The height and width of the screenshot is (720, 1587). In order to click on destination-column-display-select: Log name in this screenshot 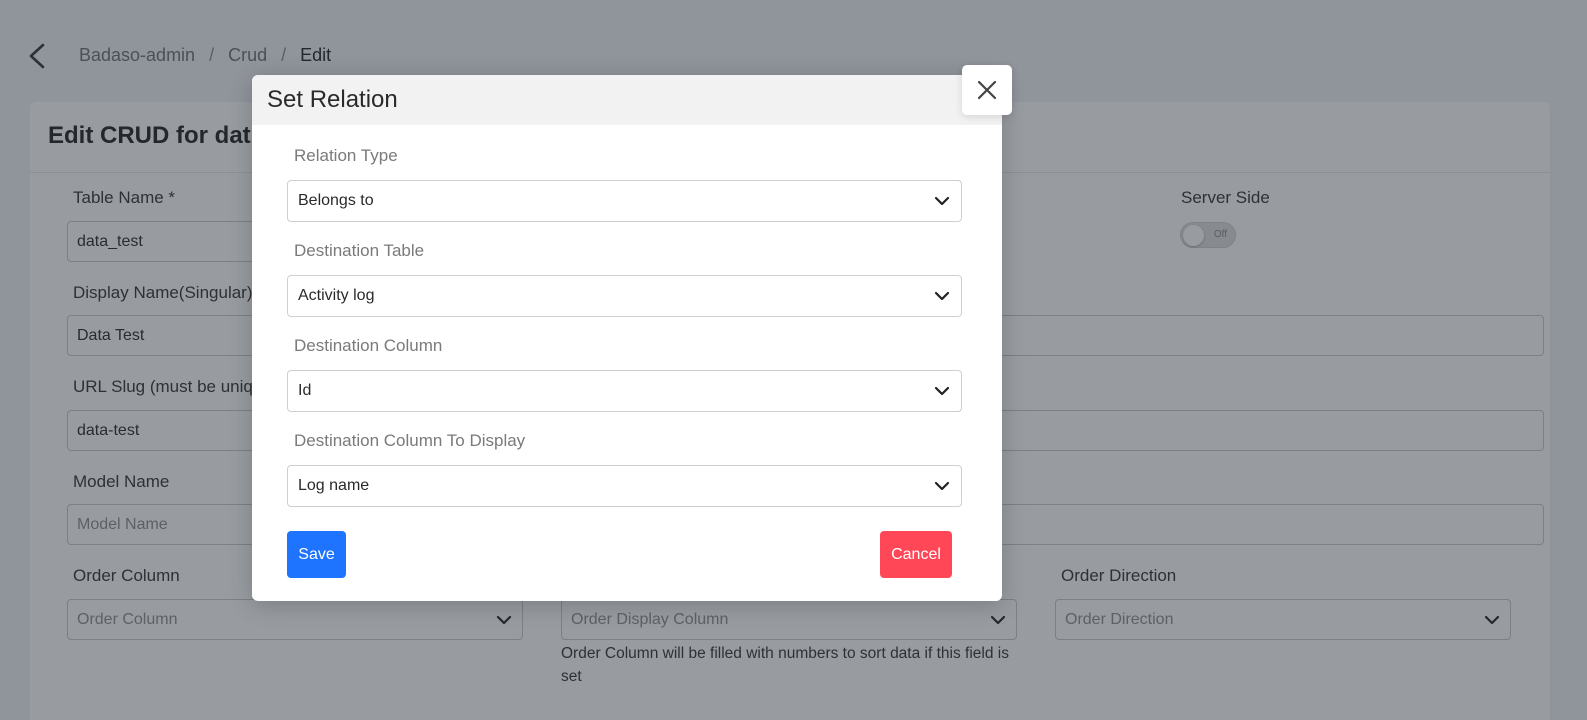, I will do `click(624, 486)`.